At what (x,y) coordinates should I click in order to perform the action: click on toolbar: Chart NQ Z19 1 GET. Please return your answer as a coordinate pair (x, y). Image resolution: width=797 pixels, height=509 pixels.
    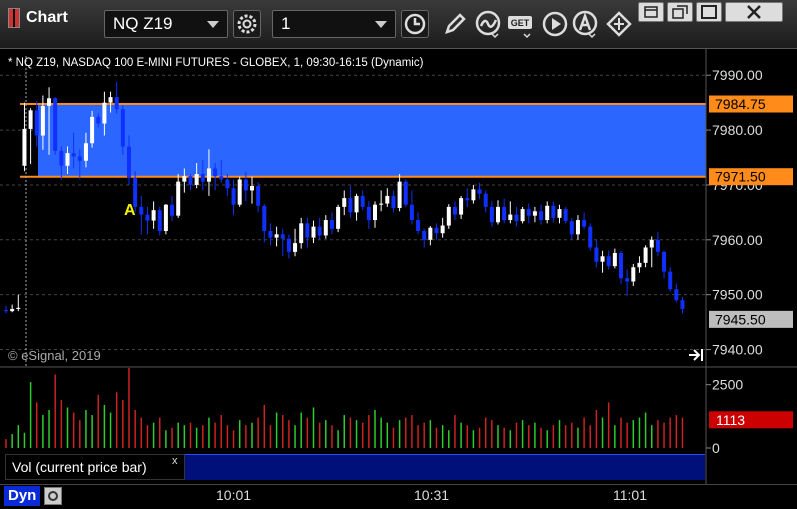
    Looking at the image, I should click on (398, 24).